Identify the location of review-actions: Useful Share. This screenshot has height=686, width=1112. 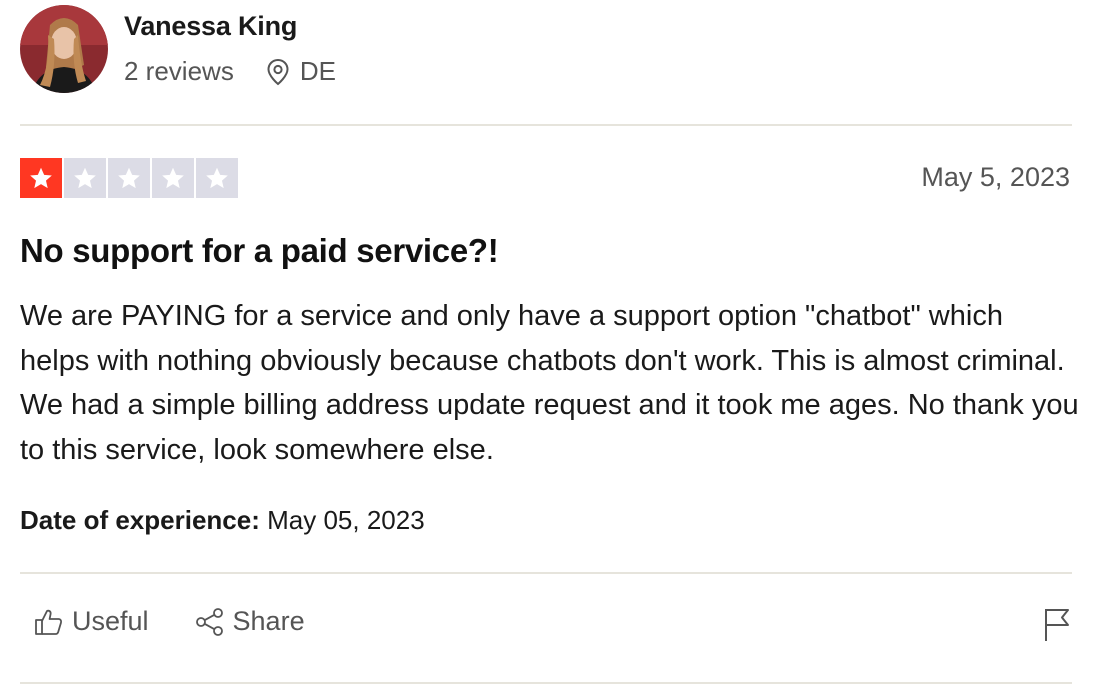
(169, 621).